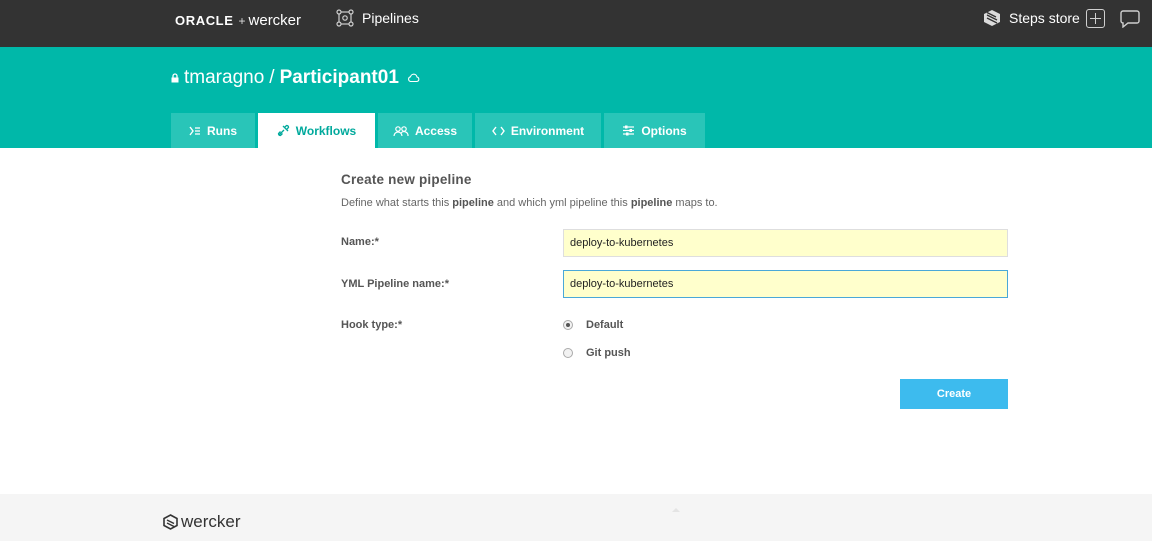 The width and height of the screenshot is (1152, 541). What do you see at coordinates (1044, 18) in the screenshot?
I see `steps-store-label: Steps store` at bounding box center [1044, 18].